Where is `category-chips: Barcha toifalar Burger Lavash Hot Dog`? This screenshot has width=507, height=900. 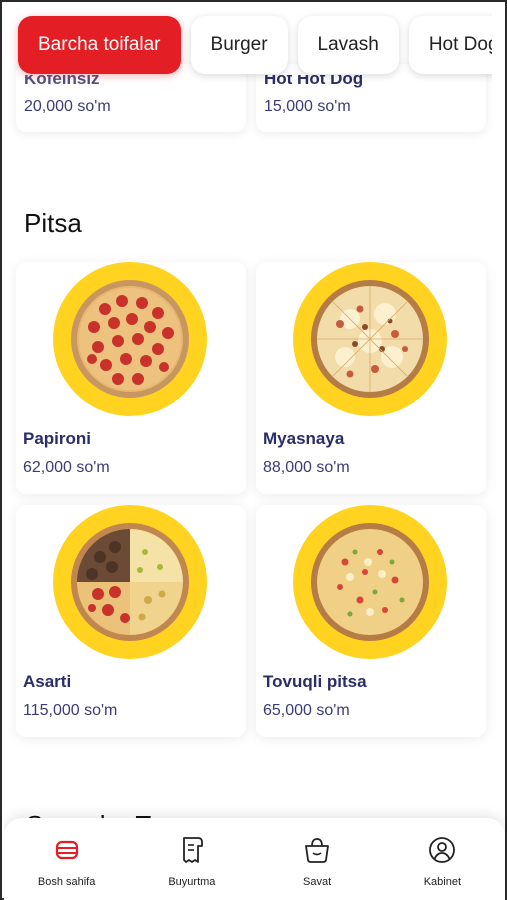 category-chips: Barcha toifalar Burger Lavash Hot Dog is located at coordinates (261, 45).